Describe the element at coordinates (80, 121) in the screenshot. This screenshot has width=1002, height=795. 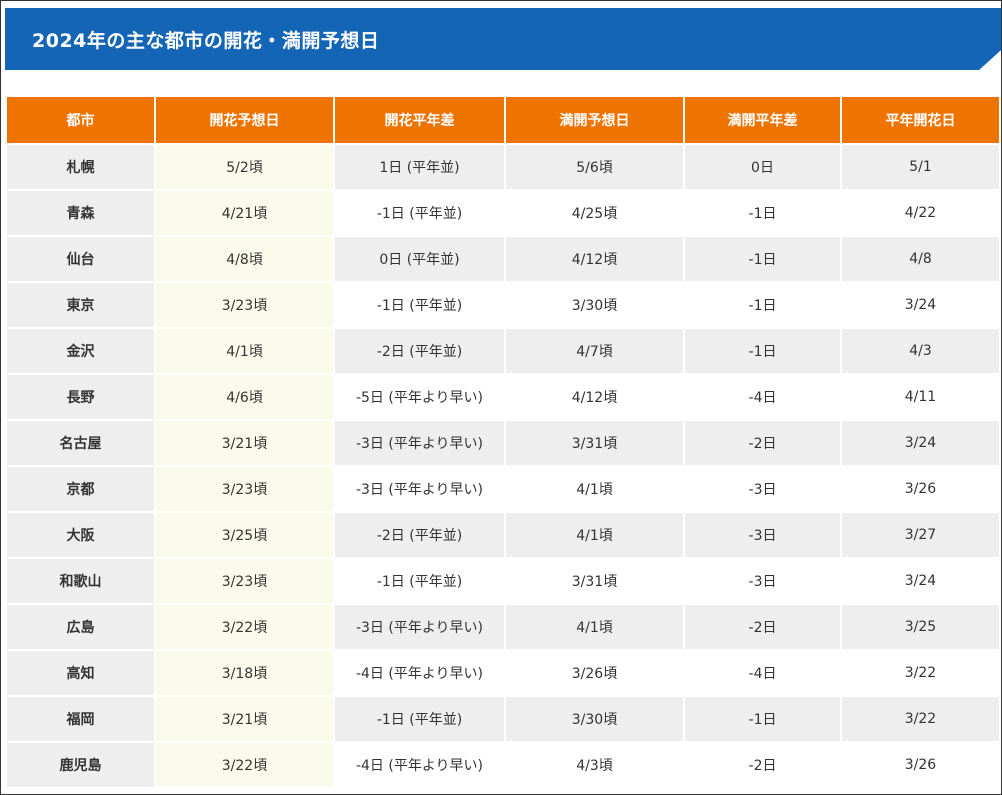
I see `header-city: 都市` at that location.